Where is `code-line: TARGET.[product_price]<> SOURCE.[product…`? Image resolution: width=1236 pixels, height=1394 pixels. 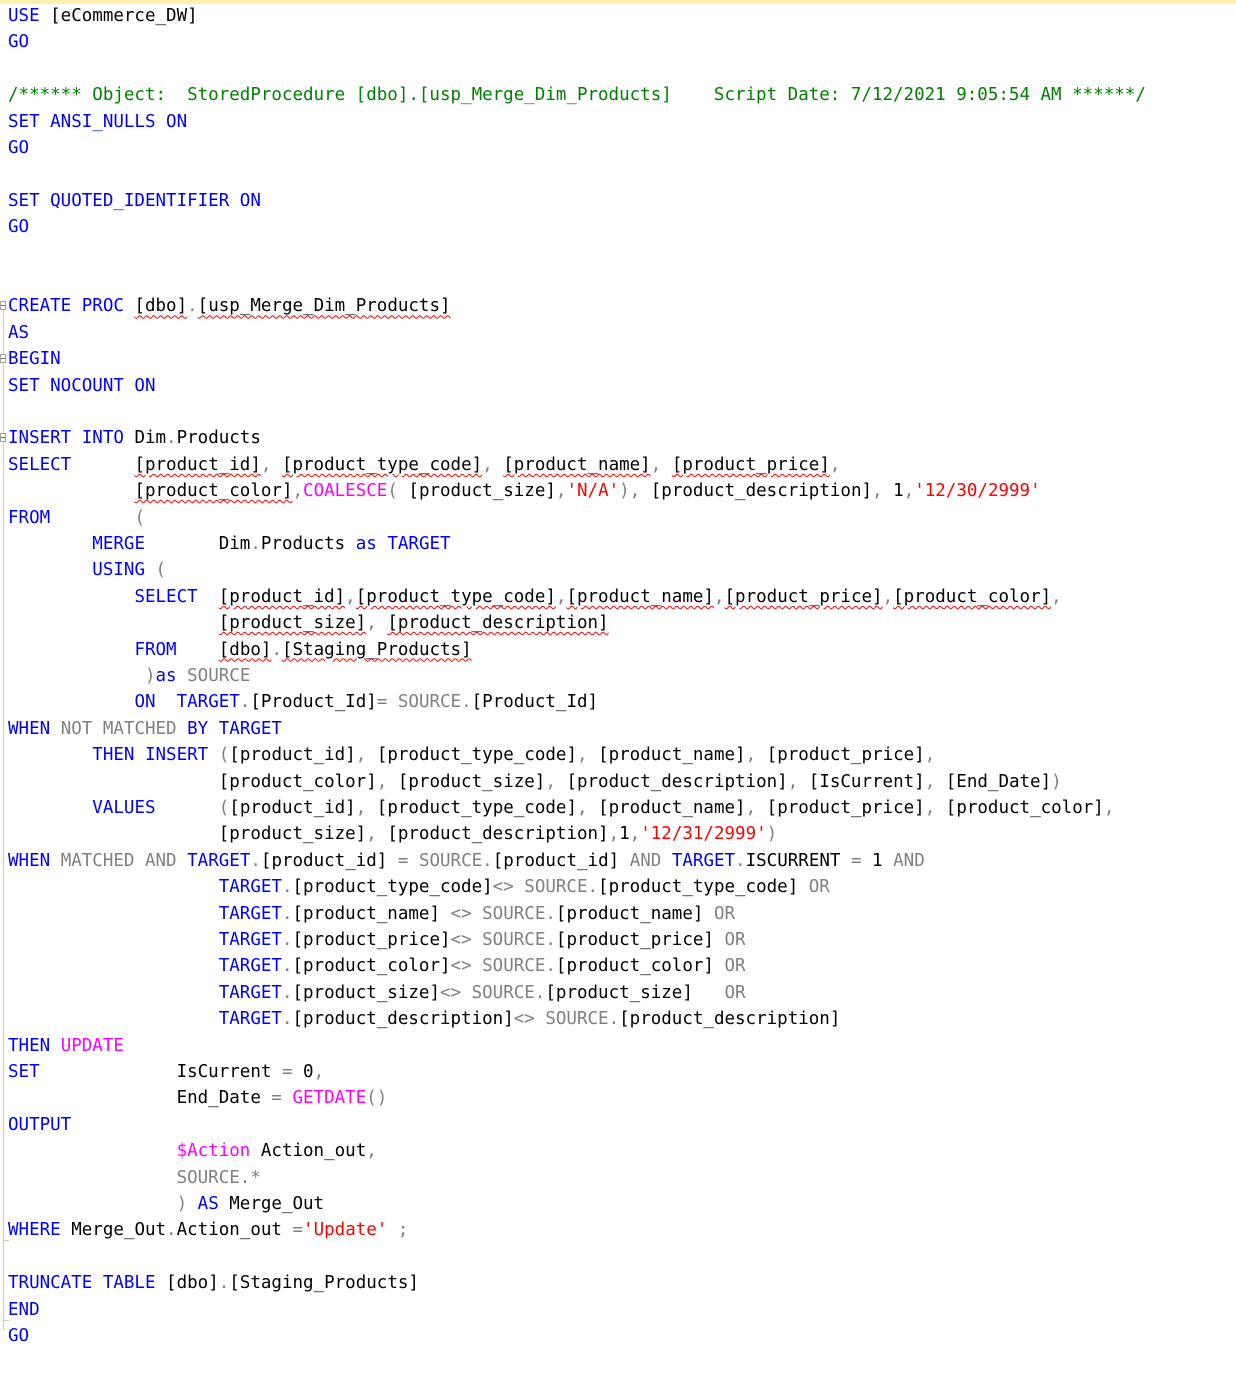 code-line: TARGET.[product_price]<> SOURCE.[product… is located at coordinates (377, 940).